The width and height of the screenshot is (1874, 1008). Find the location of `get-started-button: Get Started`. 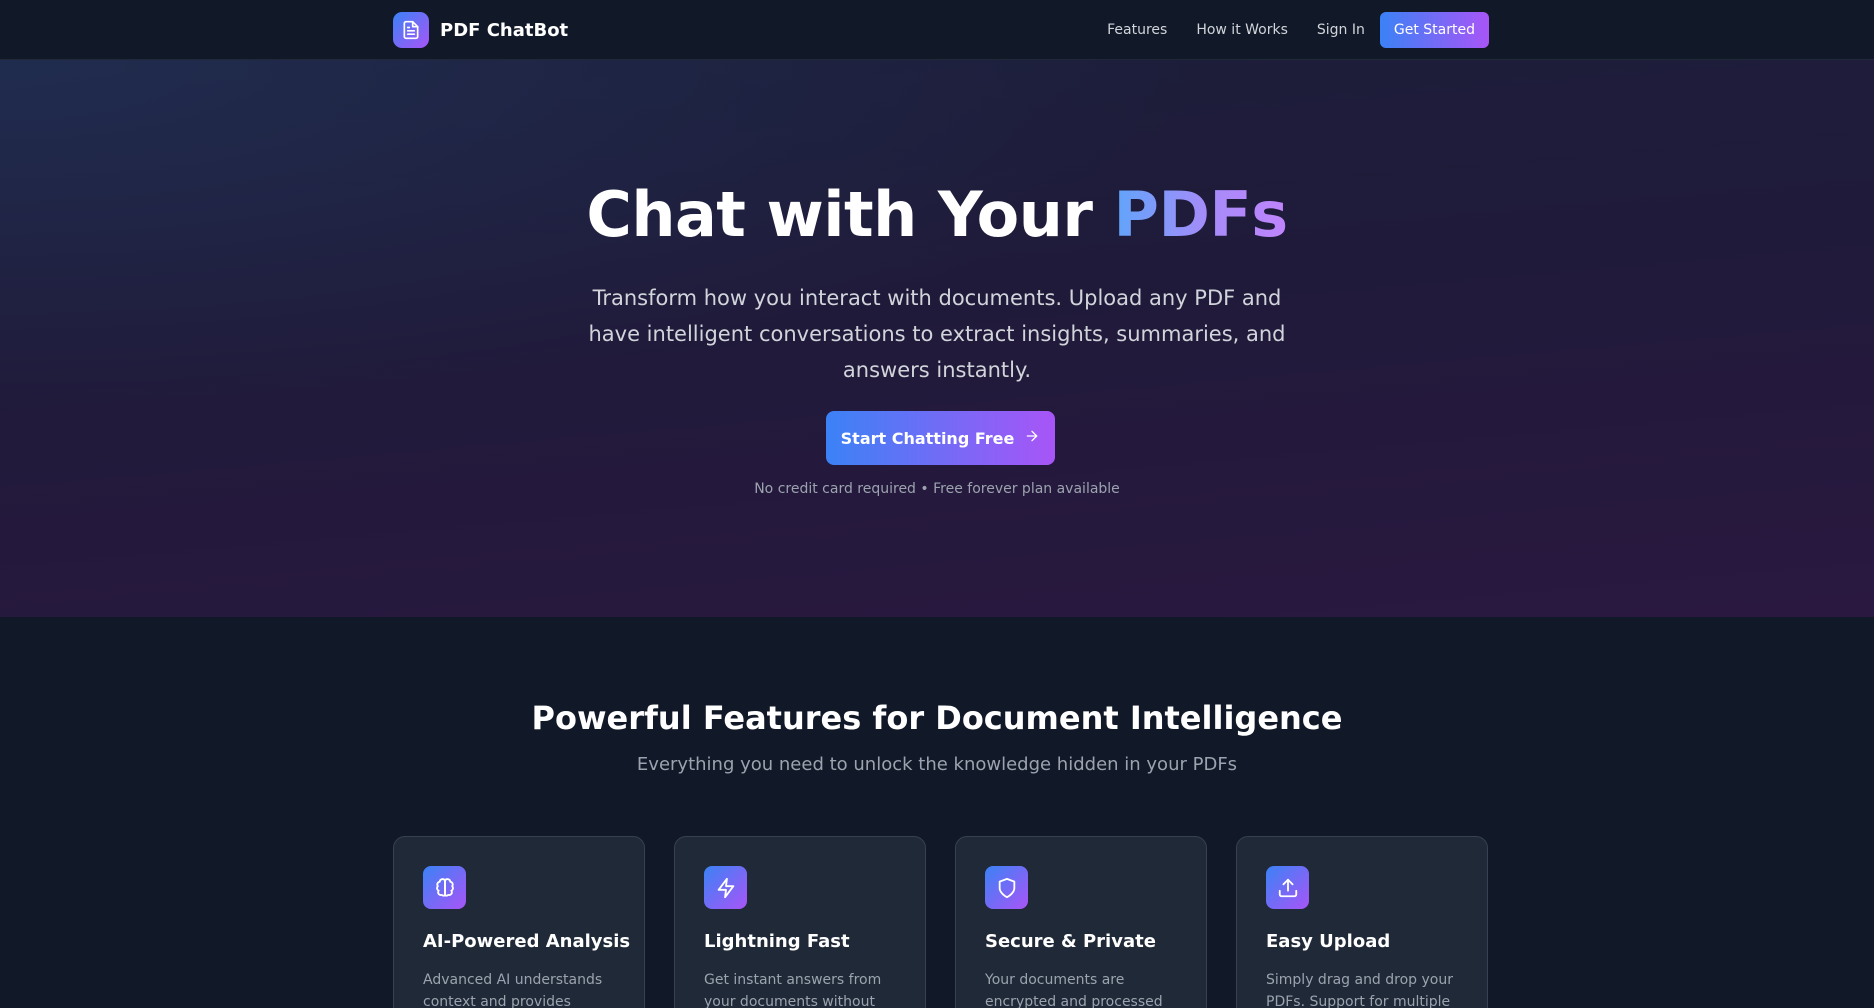

get-started-button: Get Started is located at coordinates (1434, 30).